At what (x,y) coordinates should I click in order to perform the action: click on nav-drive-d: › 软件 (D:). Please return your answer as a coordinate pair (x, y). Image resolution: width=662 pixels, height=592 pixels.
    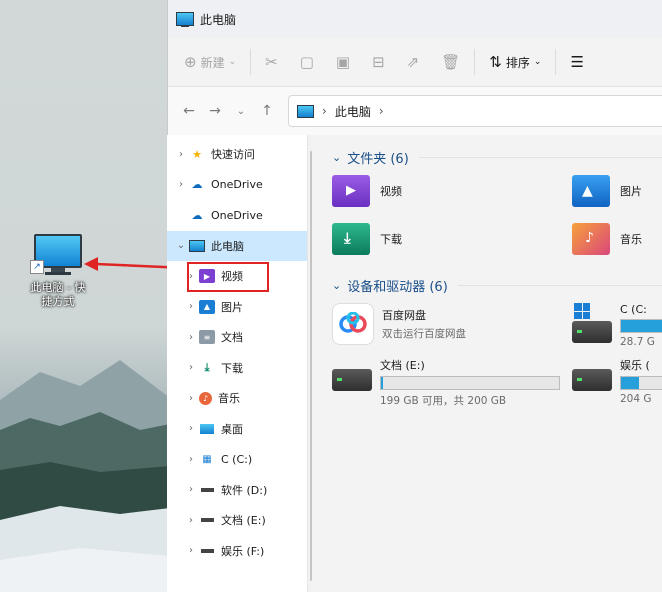
    Looking at the image, I should click on (237, 490).